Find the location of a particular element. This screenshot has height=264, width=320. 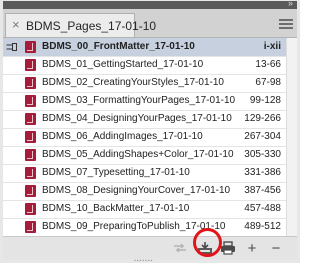

document-row: BDMS_01_GettingStarted_17-01-10 13-66 is located at coordinates (150, 65).